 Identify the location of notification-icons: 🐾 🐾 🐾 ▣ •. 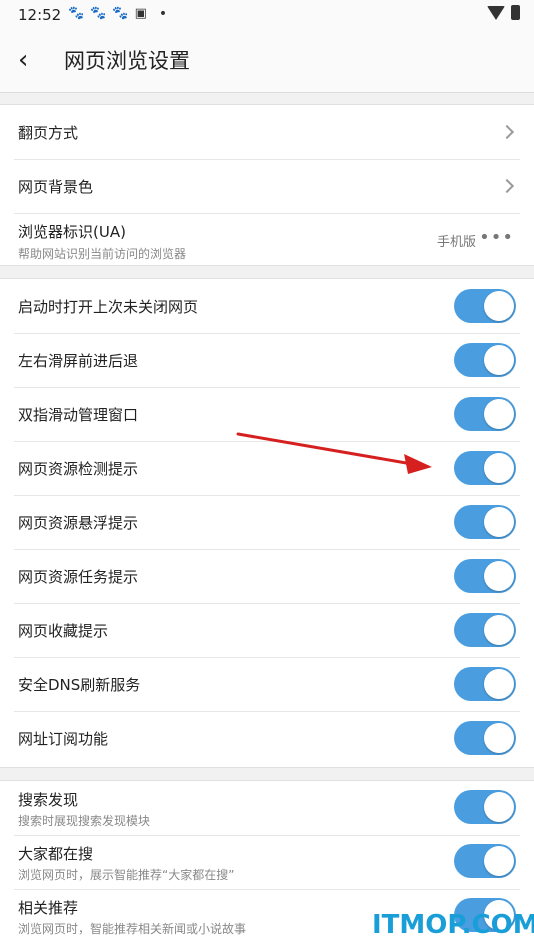
(117, 14).